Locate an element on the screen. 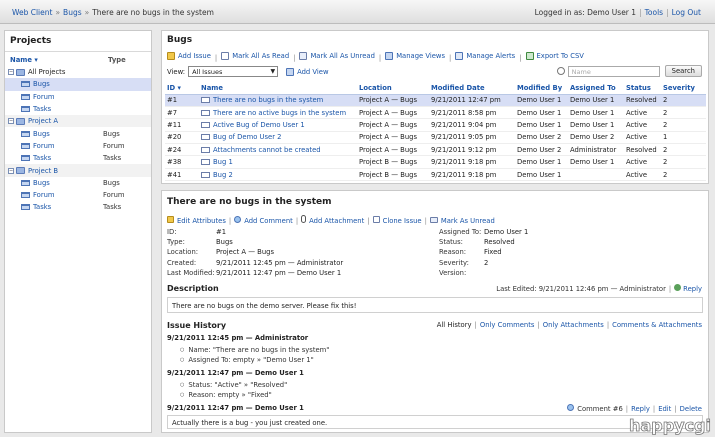  sidebar-col-type: Type is located at coordinates (117, 60).